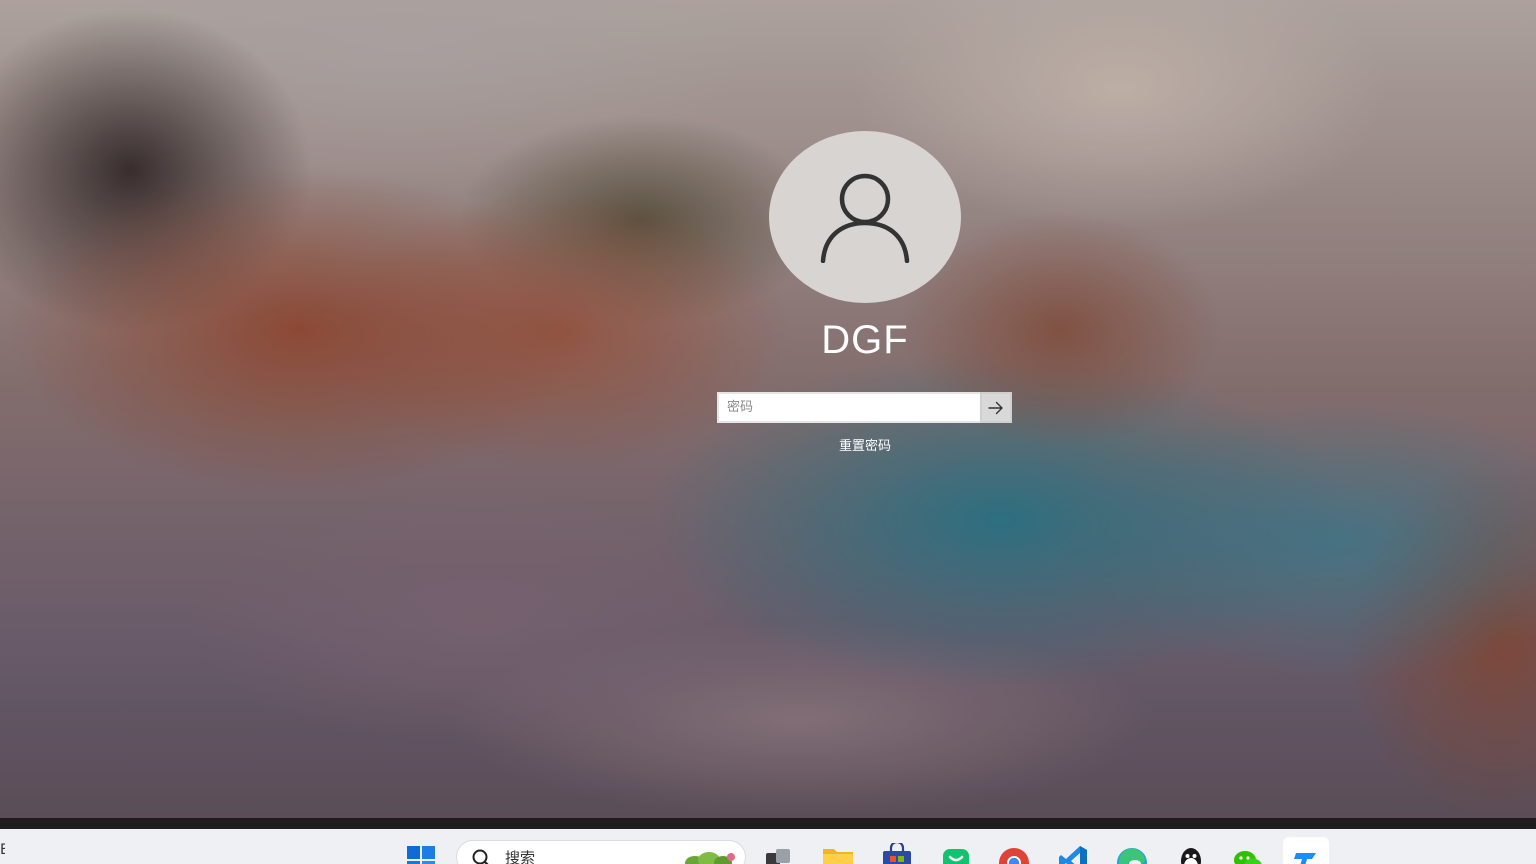  Describe the element at coordinates (768, 823) in the screenshot. I see `taskbar-separator` at that location.